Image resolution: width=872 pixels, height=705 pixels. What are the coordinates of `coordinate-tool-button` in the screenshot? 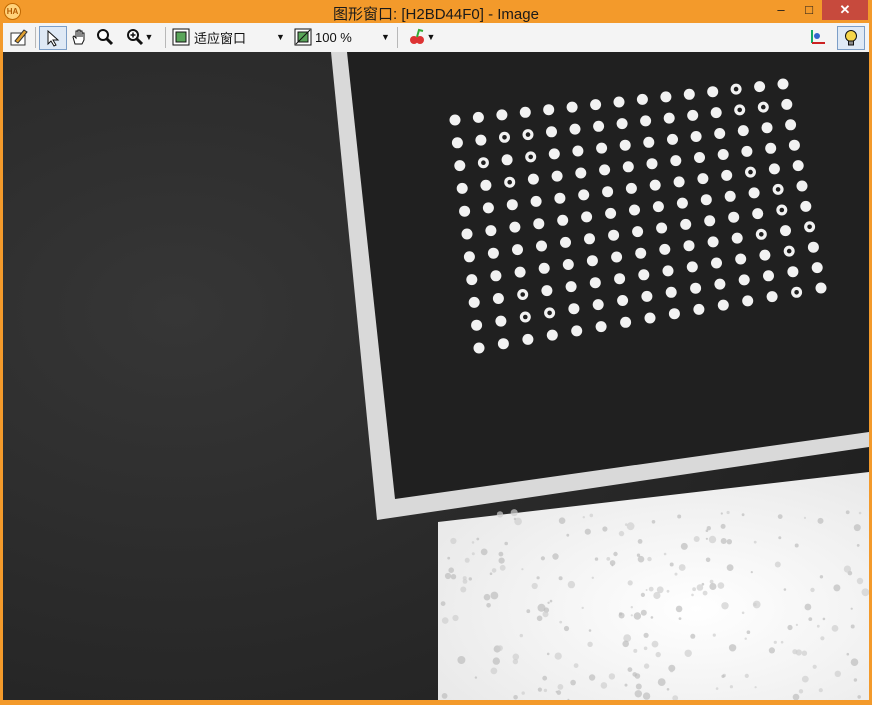 It's located at (817, 37).